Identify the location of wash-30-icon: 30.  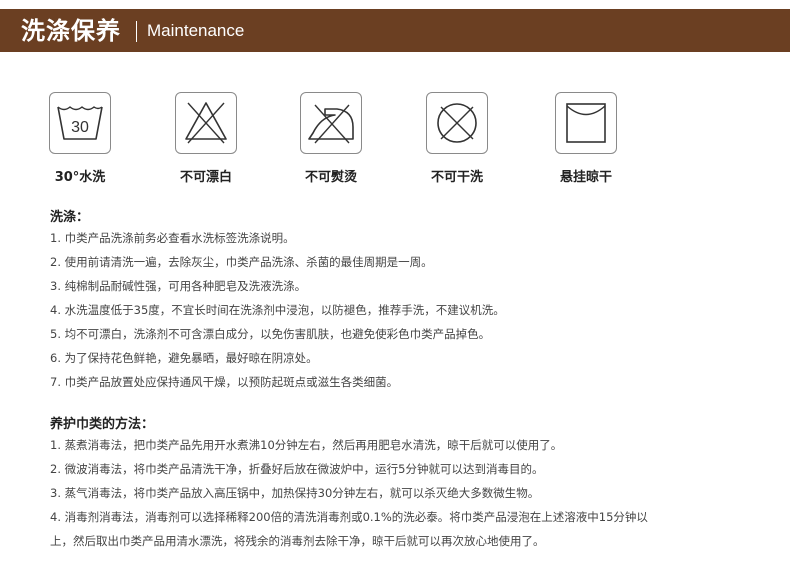
(80, 123).